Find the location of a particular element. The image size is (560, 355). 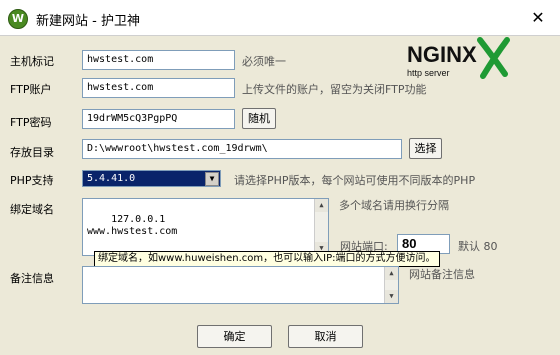

php-version-select: 5.4.41.0 ▼ is located at coordinates (151, 178).